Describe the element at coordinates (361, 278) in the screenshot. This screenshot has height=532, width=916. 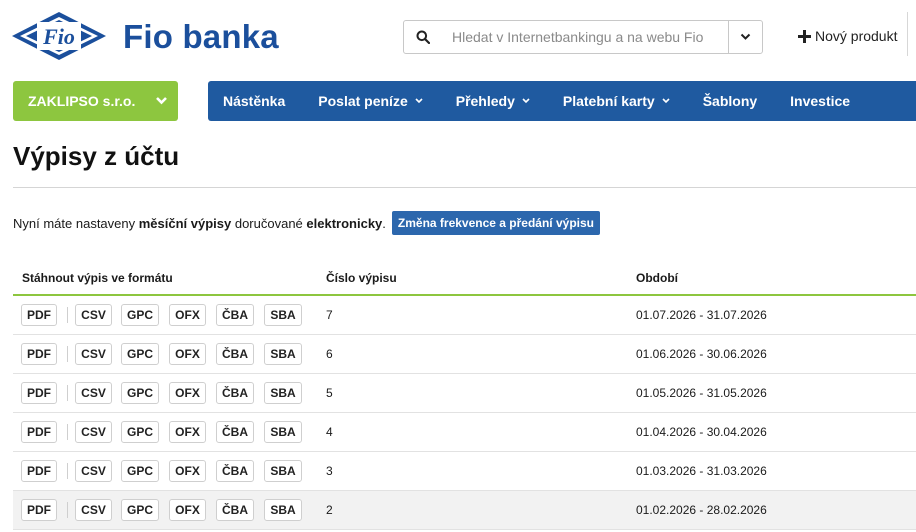
I see `header-number: Číslo výpisu` at that location.